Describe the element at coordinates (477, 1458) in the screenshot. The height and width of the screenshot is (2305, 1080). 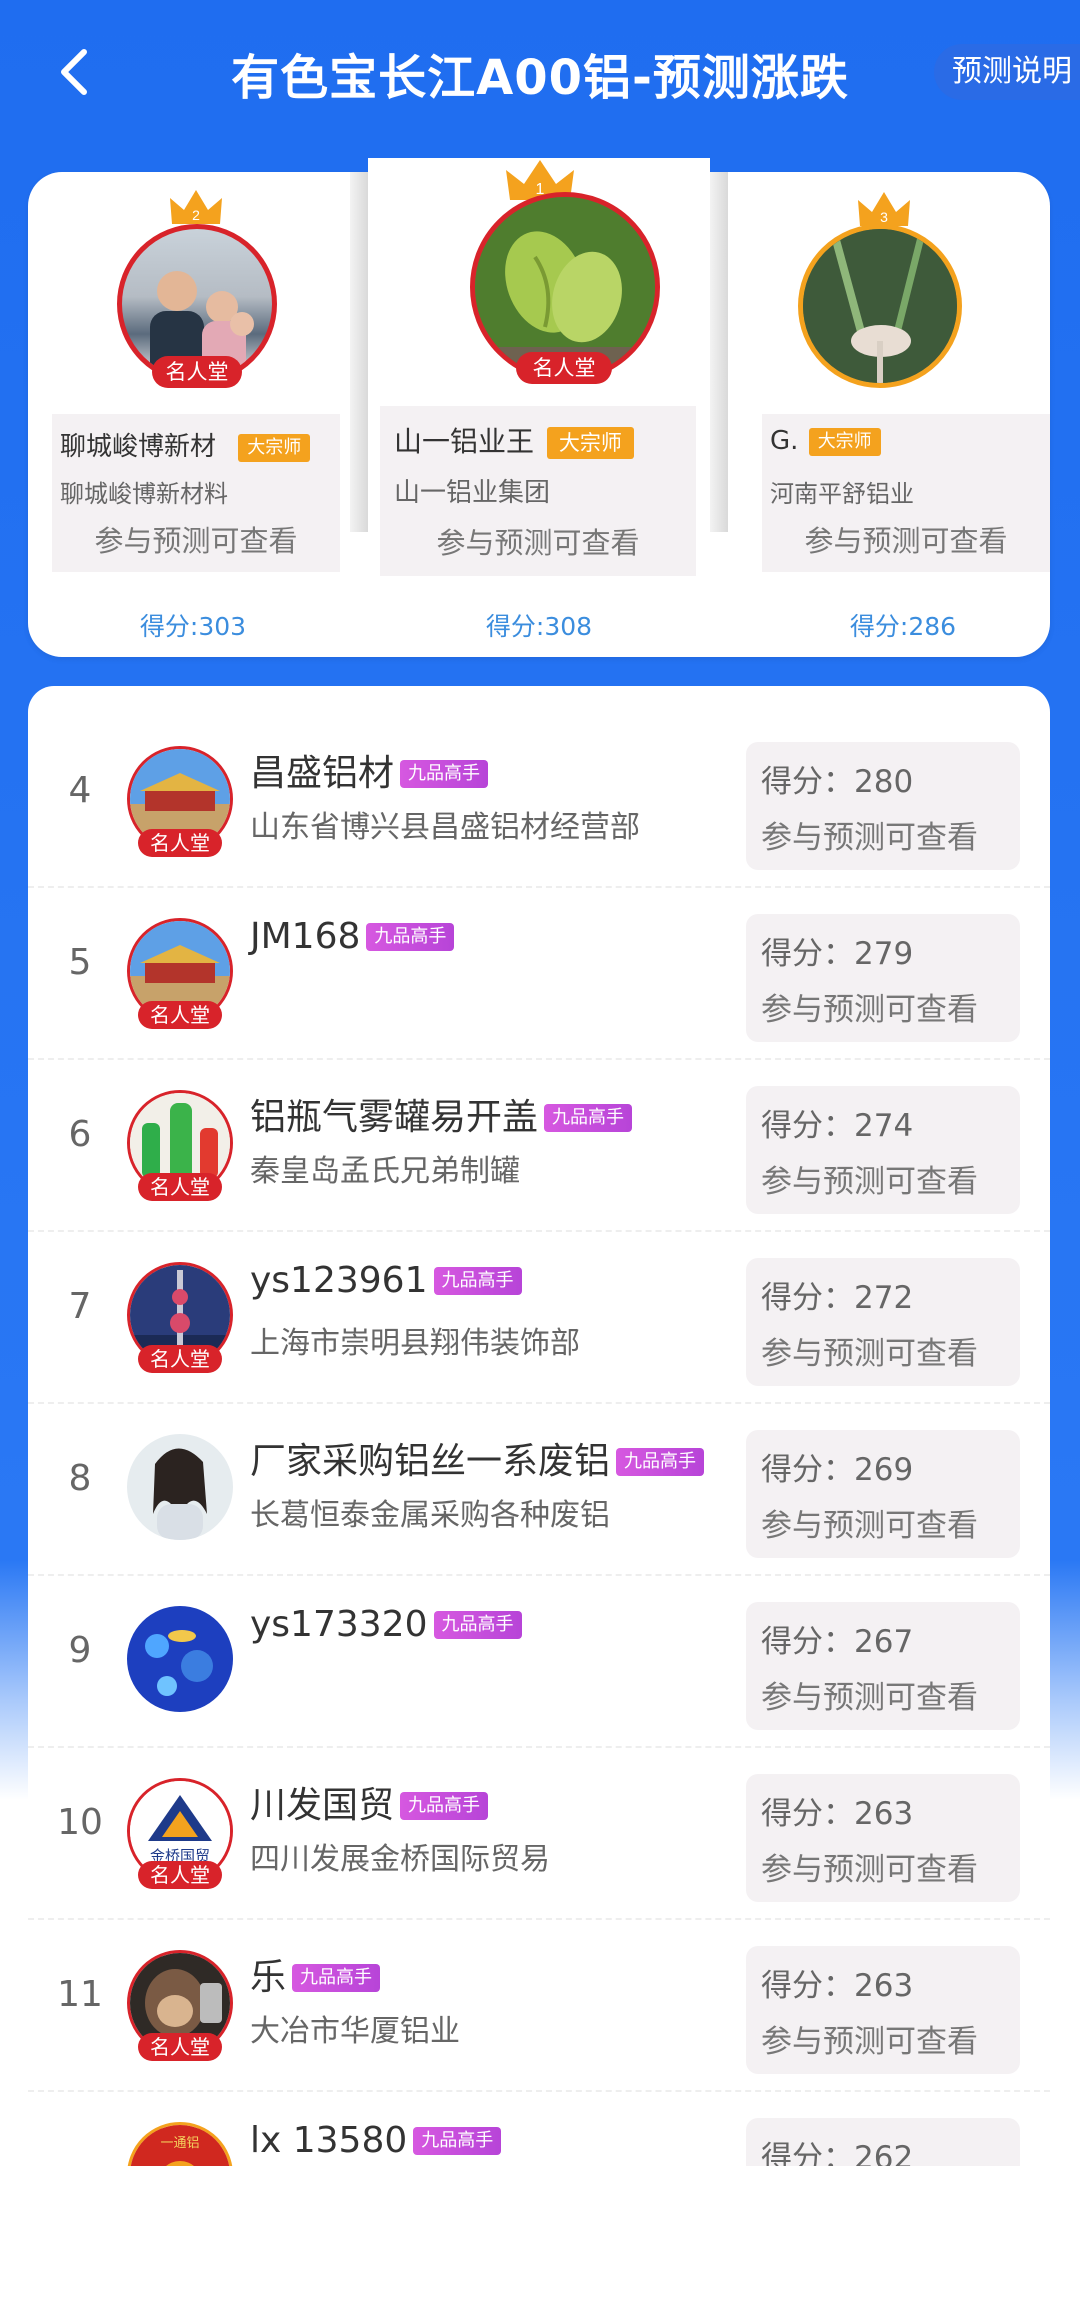
I see `user-name: 厂家采购铝丝一系废铝 九品高手` at that location.